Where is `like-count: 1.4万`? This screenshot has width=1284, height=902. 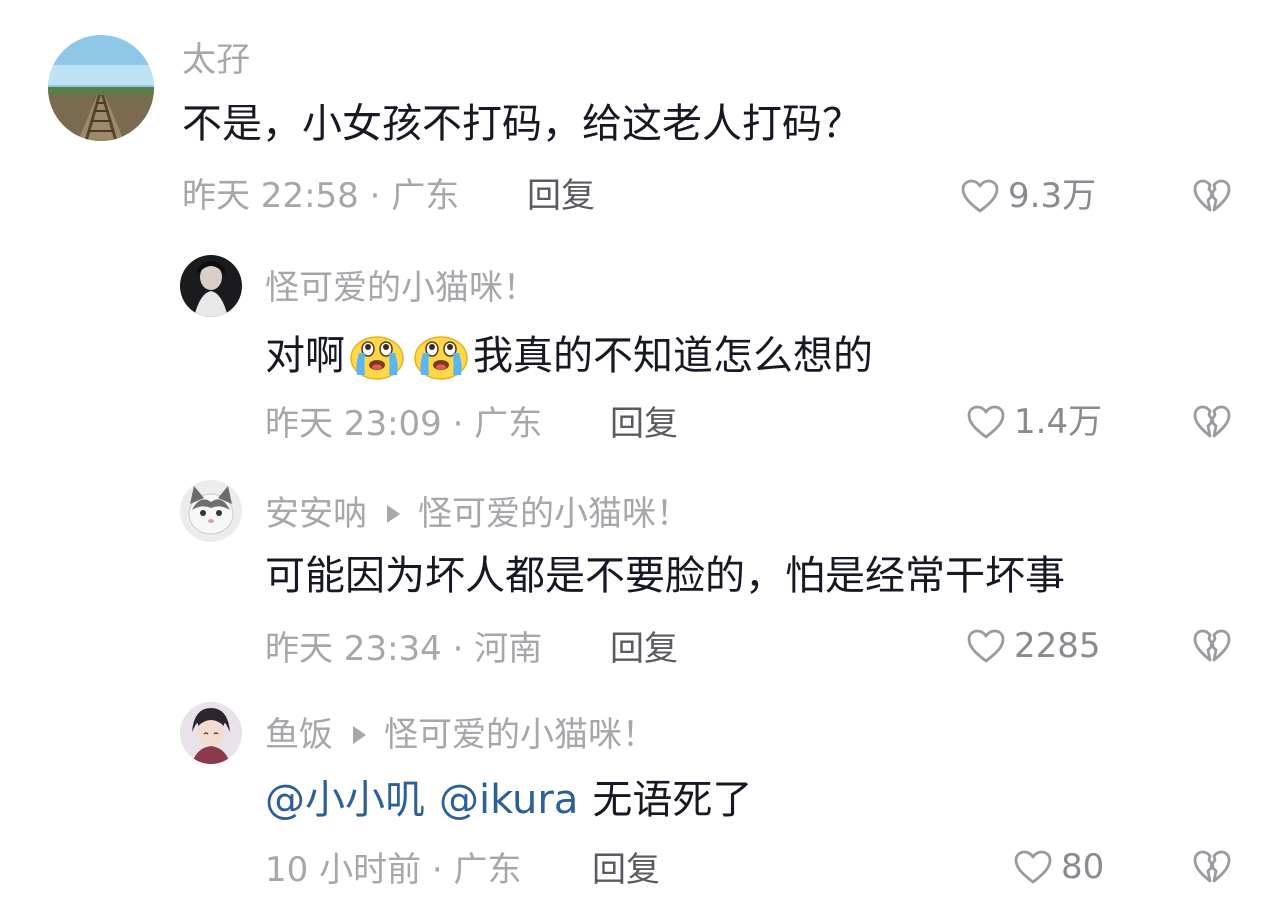 like-count: 1.4万 is located at coordinates (1058, 422).